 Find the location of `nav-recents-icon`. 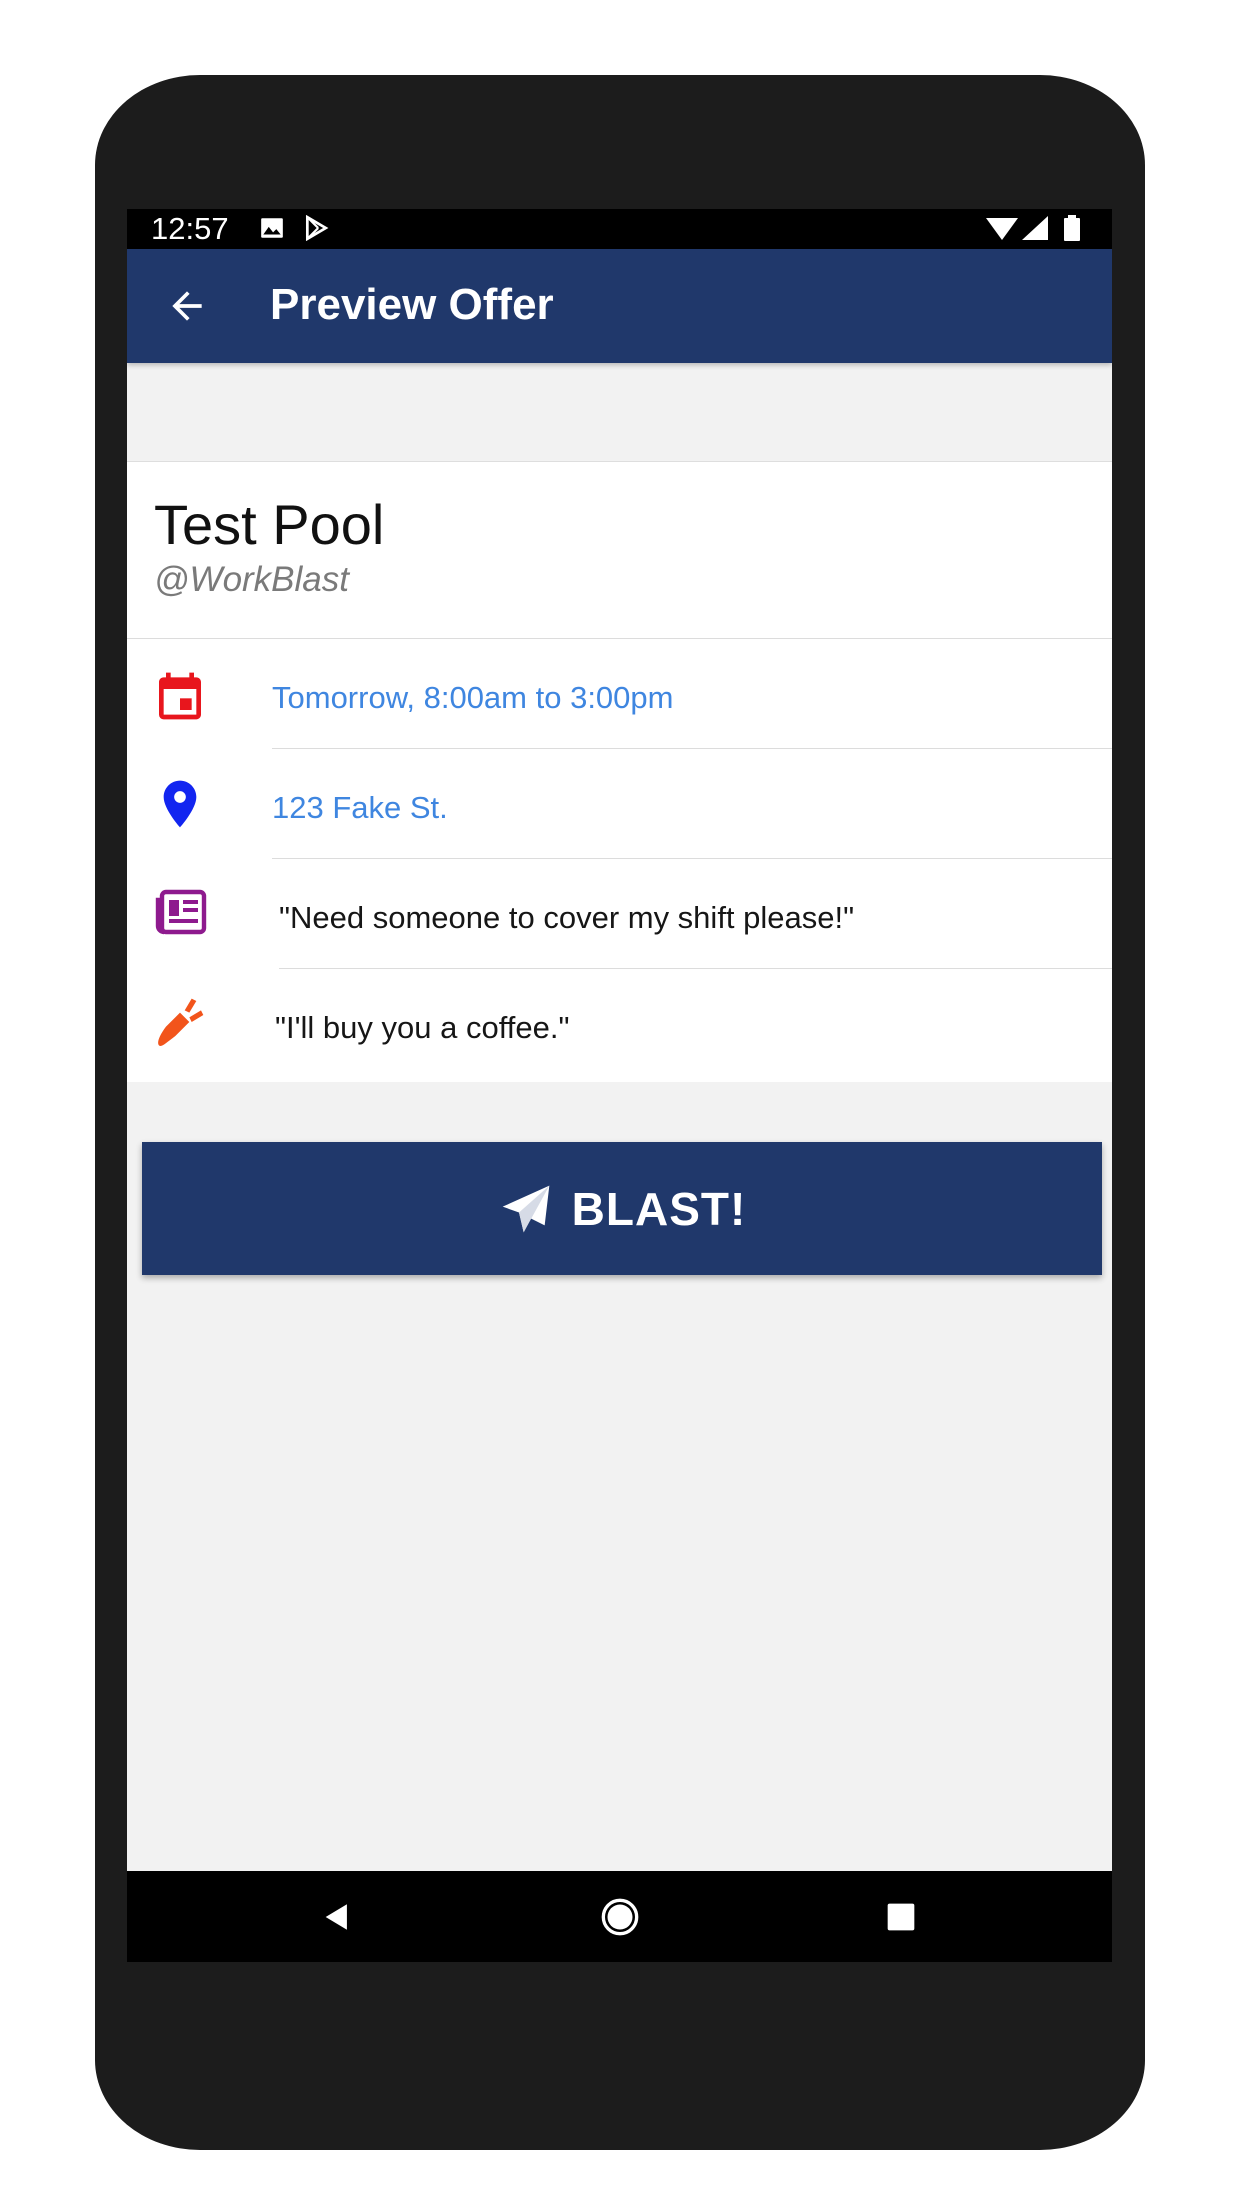

nav-recents-icon is located at coordinates (901, 1917).